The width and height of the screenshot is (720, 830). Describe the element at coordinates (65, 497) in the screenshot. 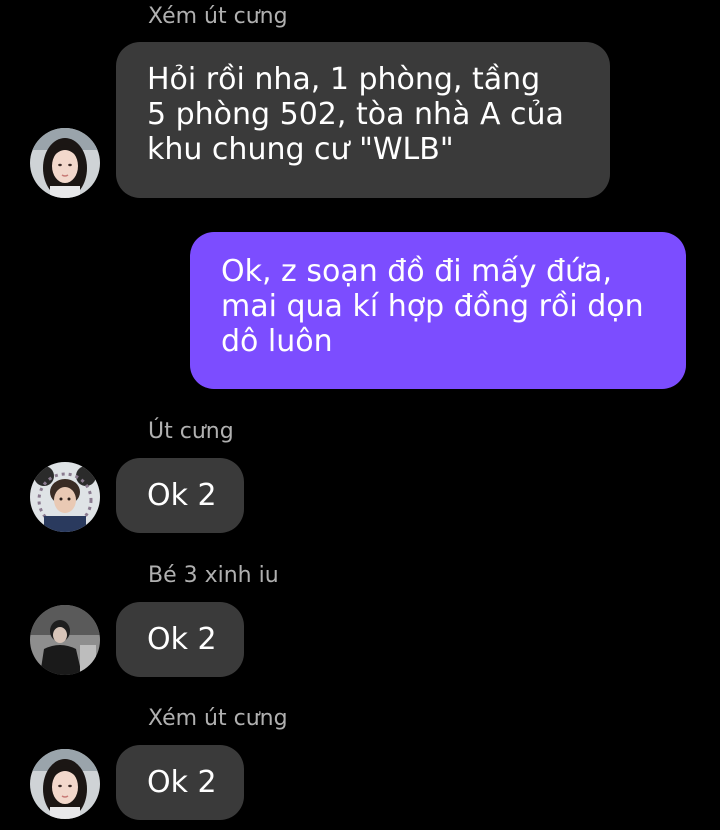

I see `boy-avatar-icon` at that location.